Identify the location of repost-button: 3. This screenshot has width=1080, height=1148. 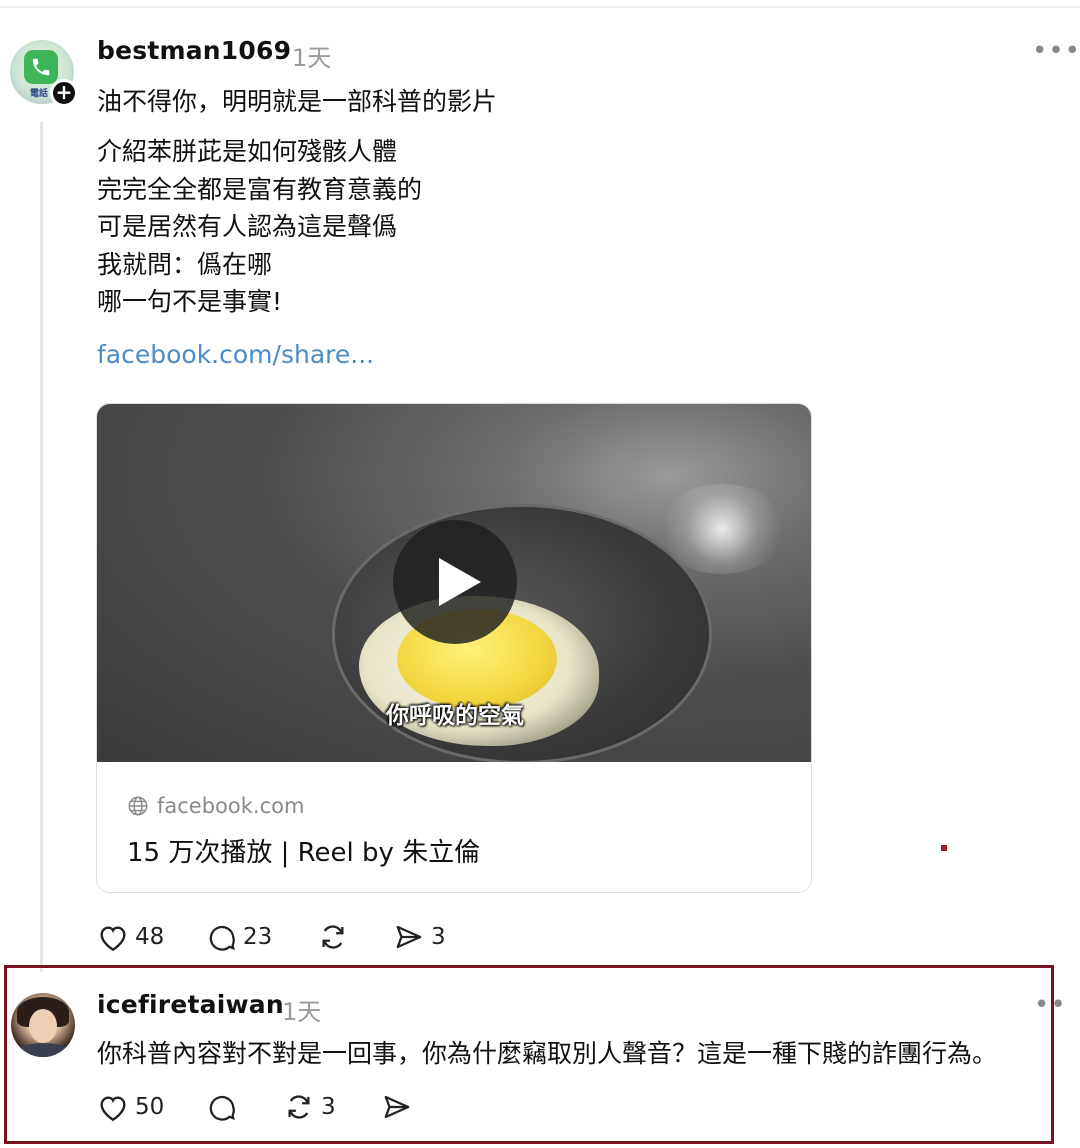
(332, 1107).